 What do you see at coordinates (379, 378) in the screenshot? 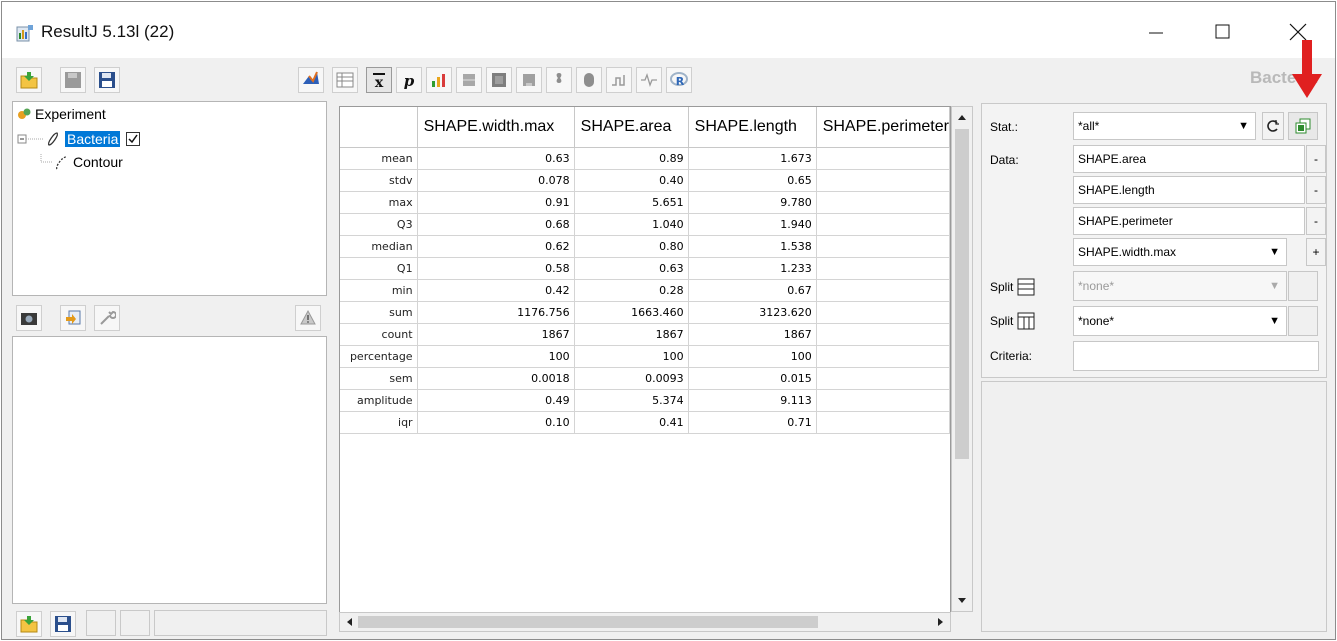
I see `row-header-cell: sem` at bounding box center [379, 378].